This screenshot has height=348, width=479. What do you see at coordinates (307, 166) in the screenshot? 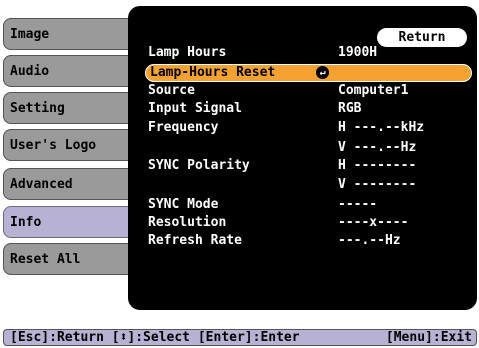
I see `row-sync-polarity: SYNC Polarity H --------` at bounding box center [307, 166].